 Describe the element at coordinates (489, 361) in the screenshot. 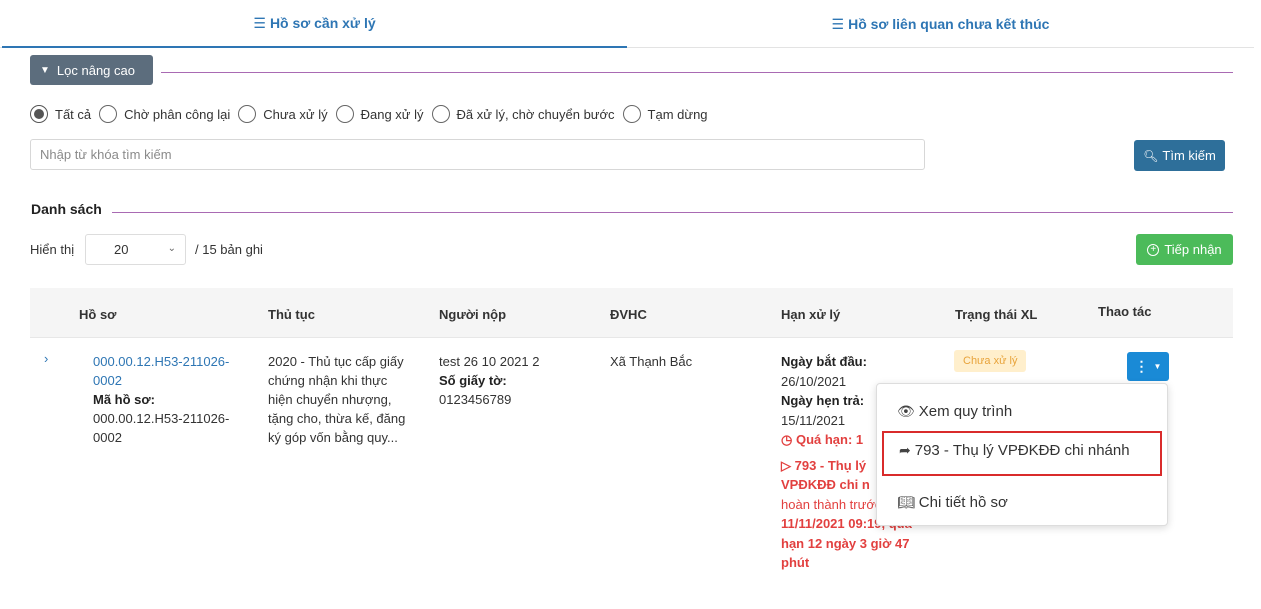

I see `submitter-name: test 26 10 2021 2` at that location.